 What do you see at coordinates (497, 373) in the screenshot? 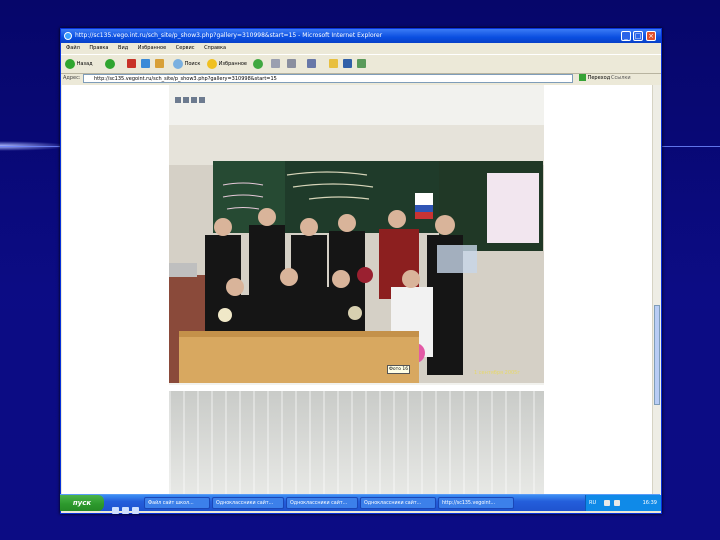
I see `photo-date-stamp: 1 сентября 2005г` at bounding box center [497, 373].